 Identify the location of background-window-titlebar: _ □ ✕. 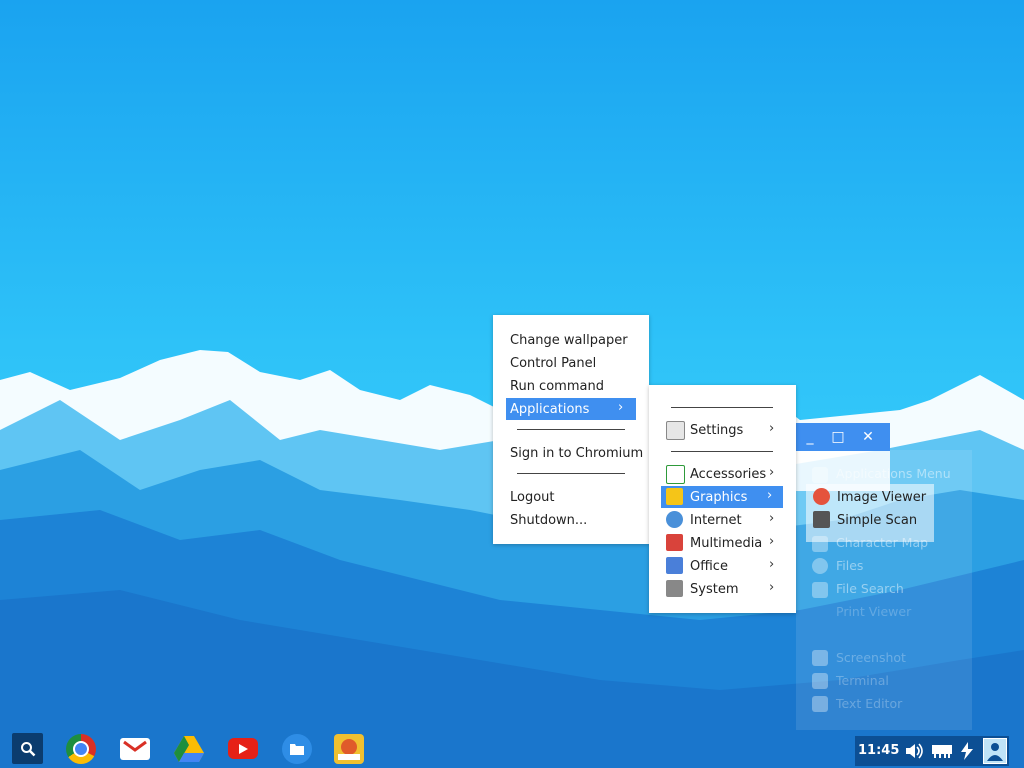
(843, 437).